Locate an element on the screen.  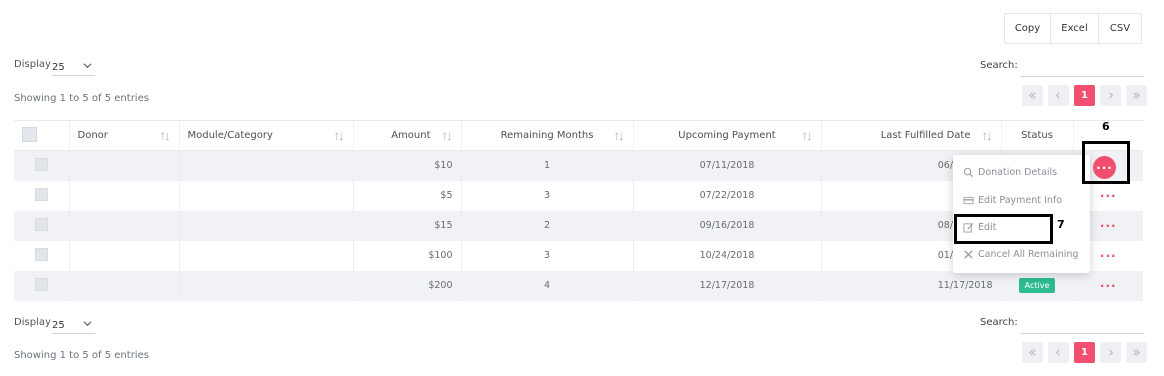
annotation-box-edit is located at coordinates (1003, 229).